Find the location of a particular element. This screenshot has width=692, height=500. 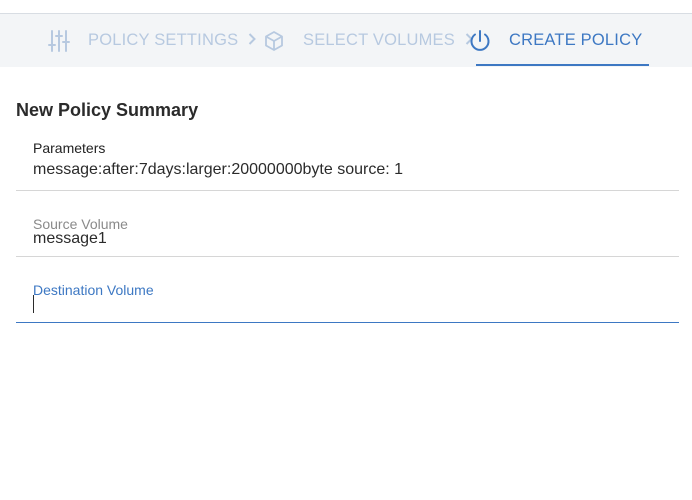

text-cursor is located at coordinates (33, 304).